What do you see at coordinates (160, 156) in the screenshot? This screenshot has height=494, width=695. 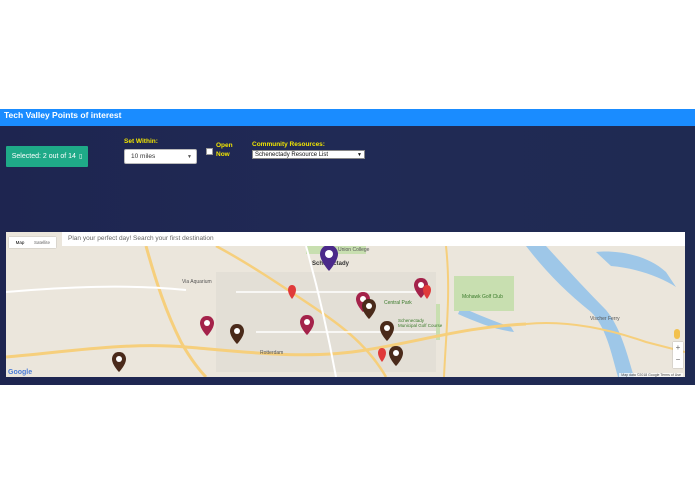 I see `distance-select: 10 miles ▼` at bounding box center [160, 156].